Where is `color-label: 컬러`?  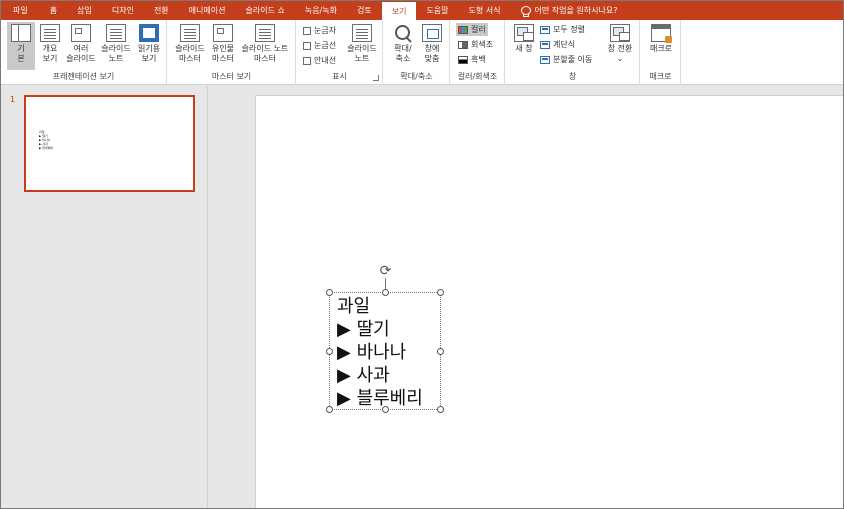
color-label: 컬러 is located at coordinates (478, 29).